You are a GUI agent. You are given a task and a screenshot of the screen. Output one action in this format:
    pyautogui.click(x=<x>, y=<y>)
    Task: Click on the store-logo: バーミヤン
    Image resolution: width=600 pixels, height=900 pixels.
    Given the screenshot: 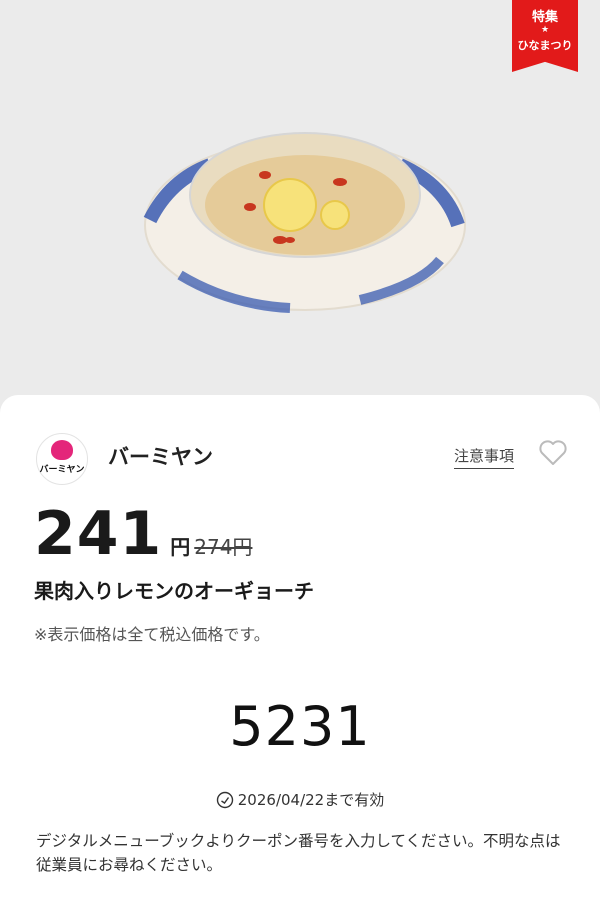 What is the action you would take?
    pyautogui.click(x=62, y=459)
    